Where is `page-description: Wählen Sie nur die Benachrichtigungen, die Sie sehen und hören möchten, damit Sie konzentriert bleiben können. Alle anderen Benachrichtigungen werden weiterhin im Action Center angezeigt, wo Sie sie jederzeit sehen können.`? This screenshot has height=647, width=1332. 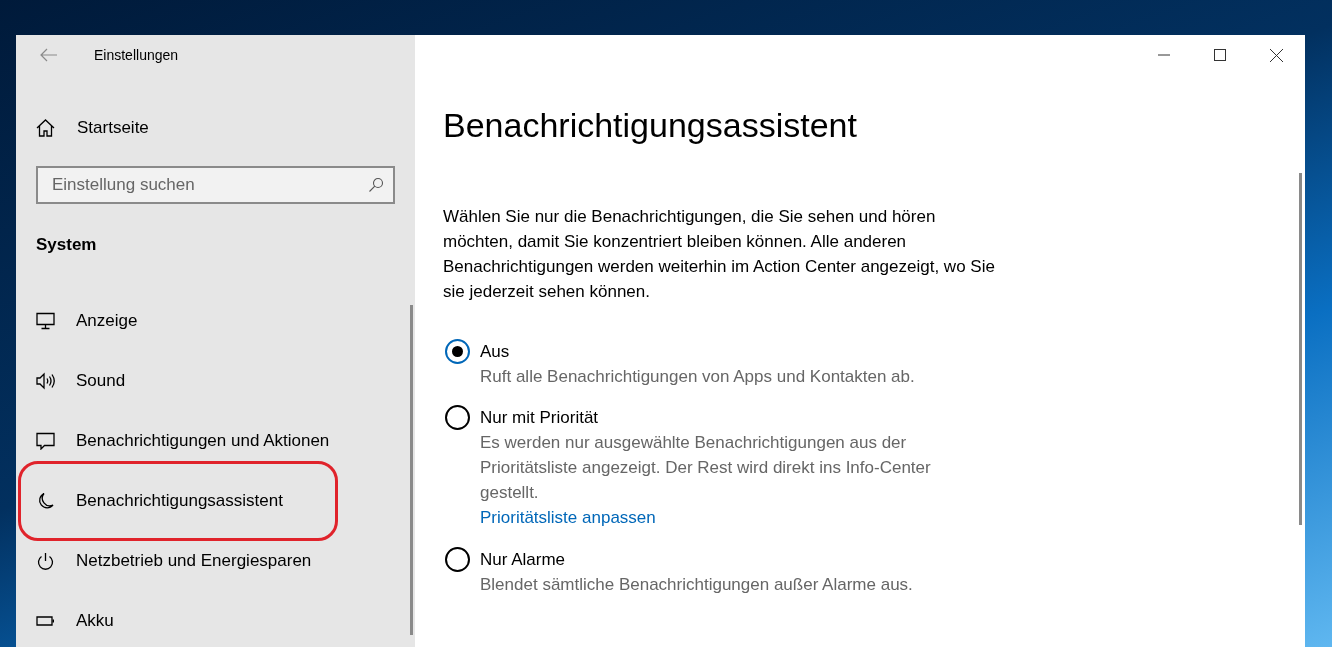 page-description: Wählen Sie nur die Benachrichtigungen, die Sie sehen und hören möchten, damit Sie konzentriert bleiben können. Alle anderen Benachrichtigungen werden weiterhin im Action Center angezeigt, wo Sie sie jederzeit sehen können. is located at coordinates (719, 254).